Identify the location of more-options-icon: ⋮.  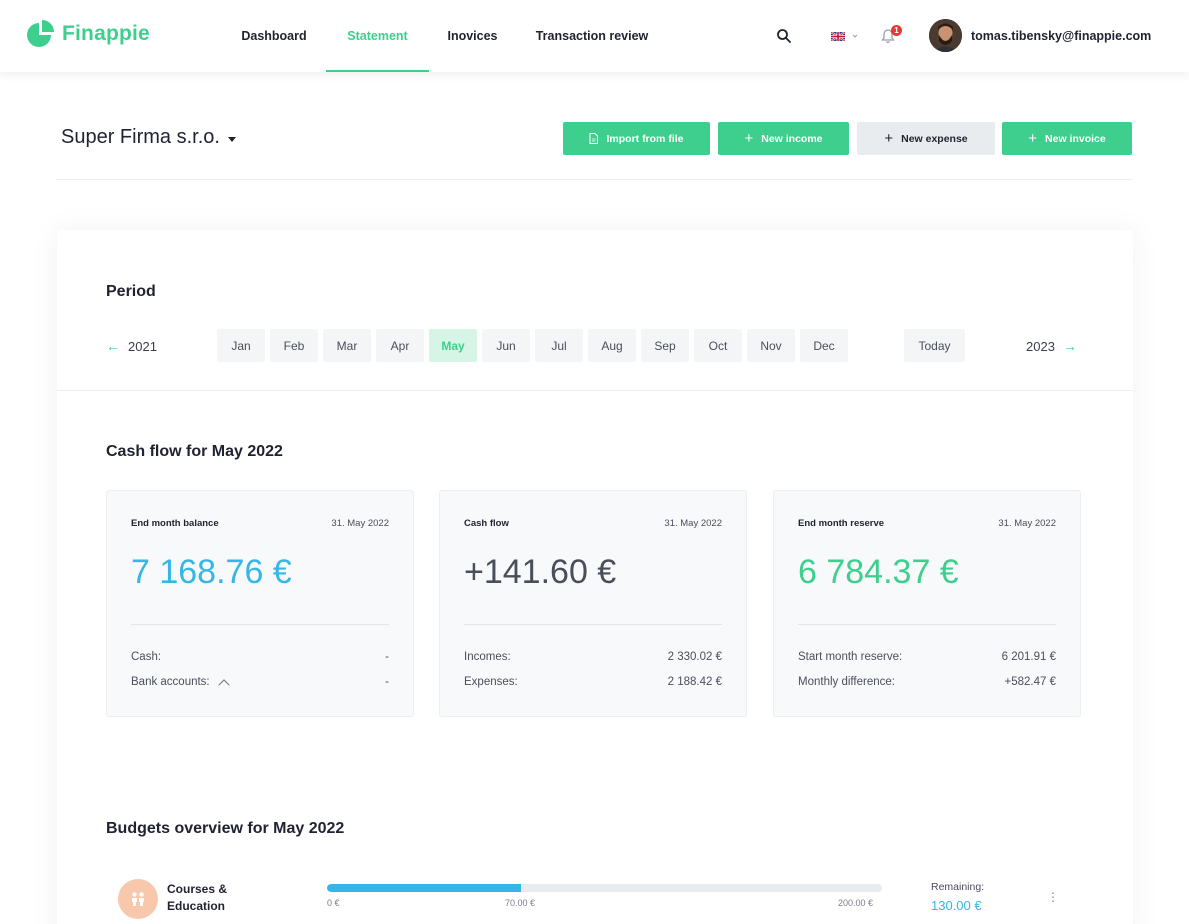
(1053, 897).